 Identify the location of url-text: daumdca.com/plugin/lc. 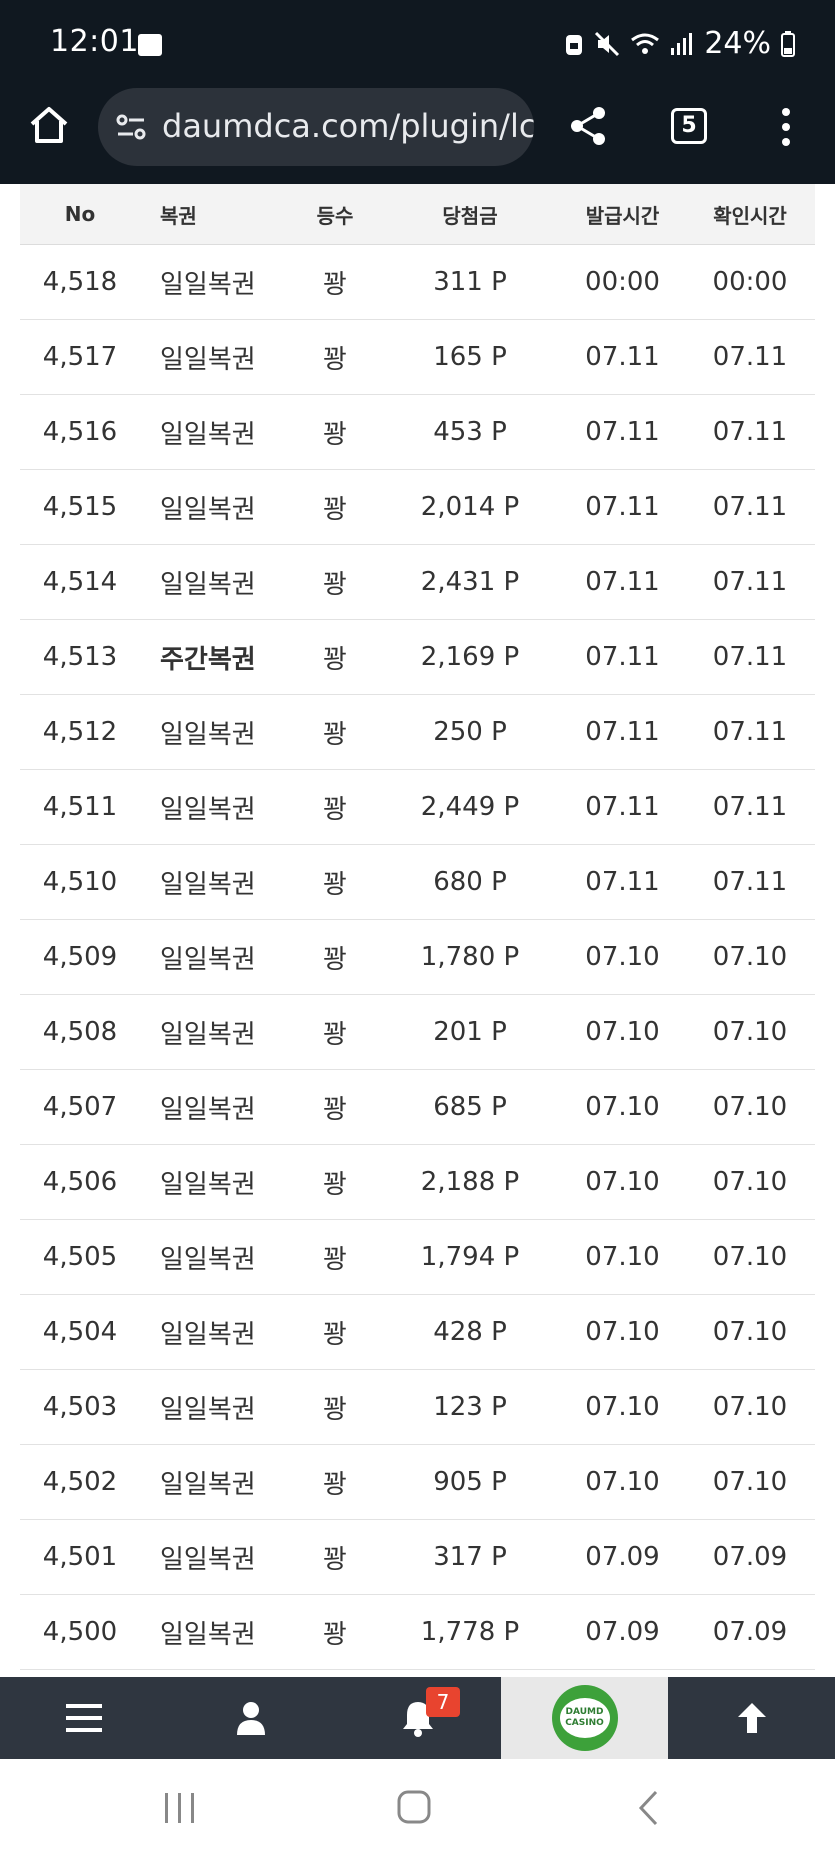
(348, 126).